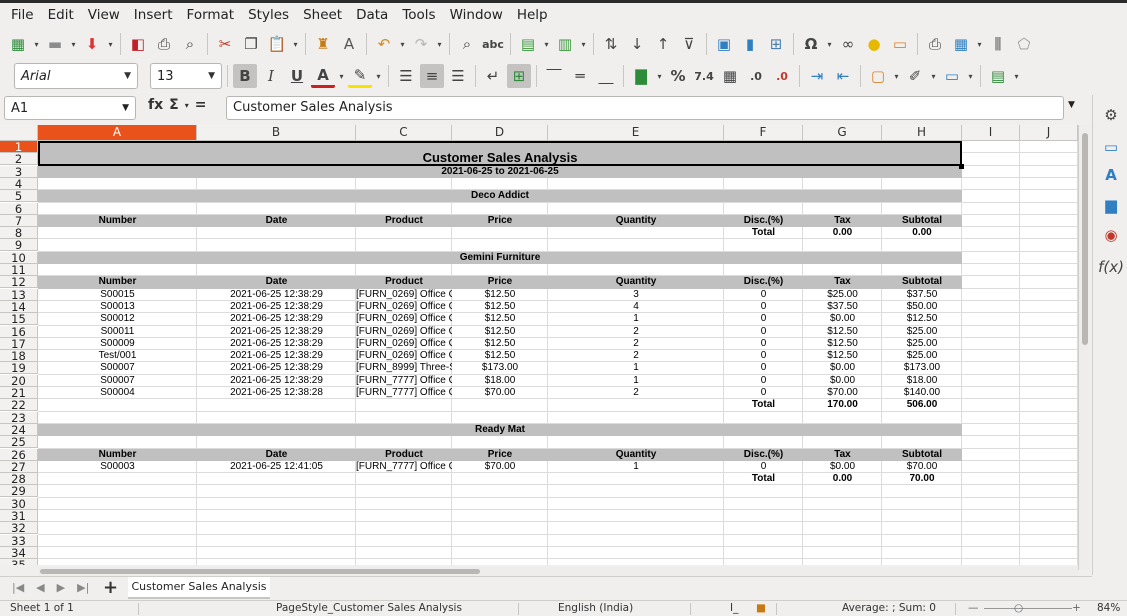 The width and height of the screenshot is (1127, 616). I want to click on column-label: Quantity, so click(636, 221).